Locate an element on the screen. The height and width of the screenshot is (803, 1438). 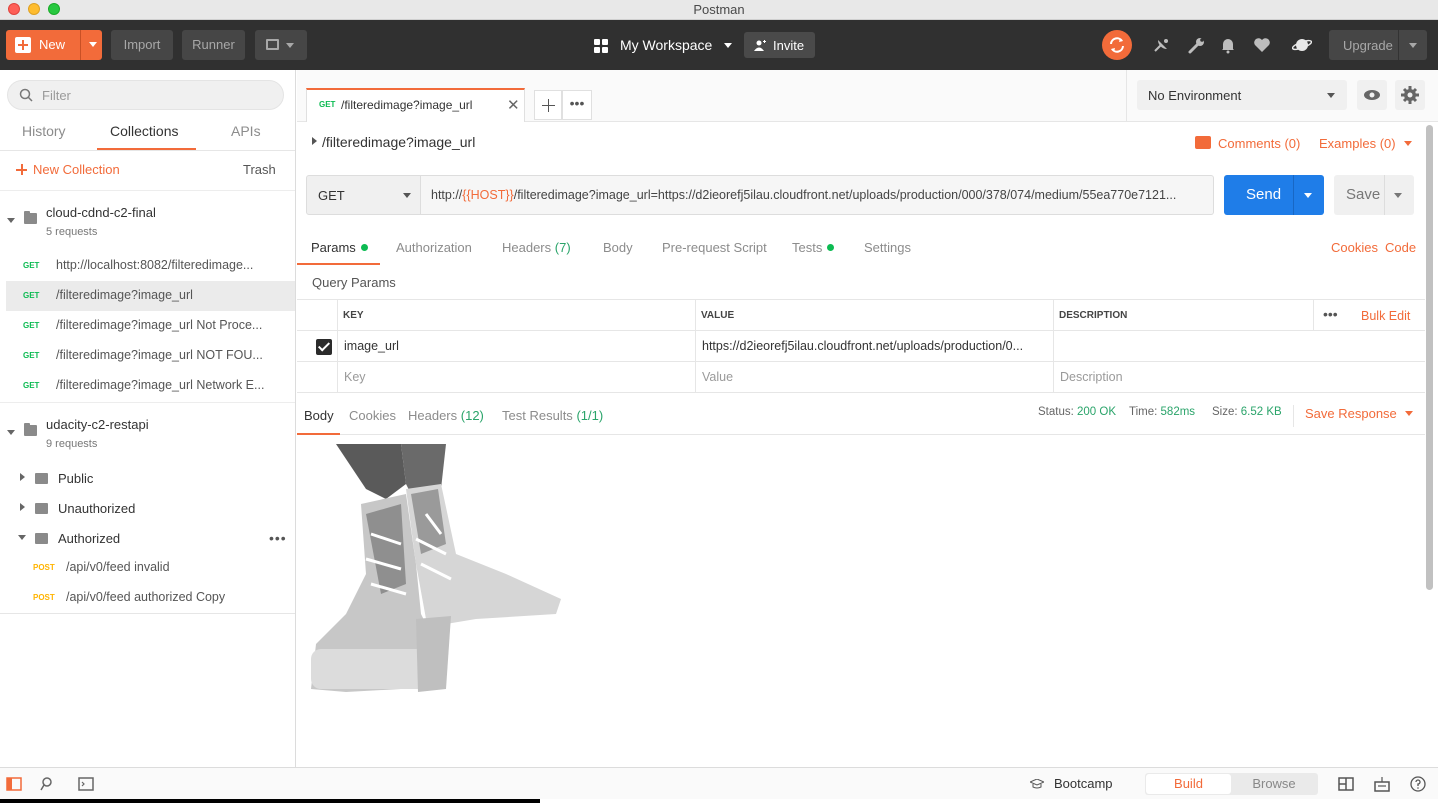
tab-collections: Collections is located at coordinates (144, 131).